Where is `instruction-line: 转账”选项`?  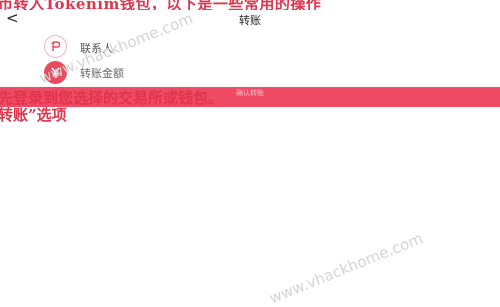
instruction-line: 转账”选项 is located at coordinates (33, 115).